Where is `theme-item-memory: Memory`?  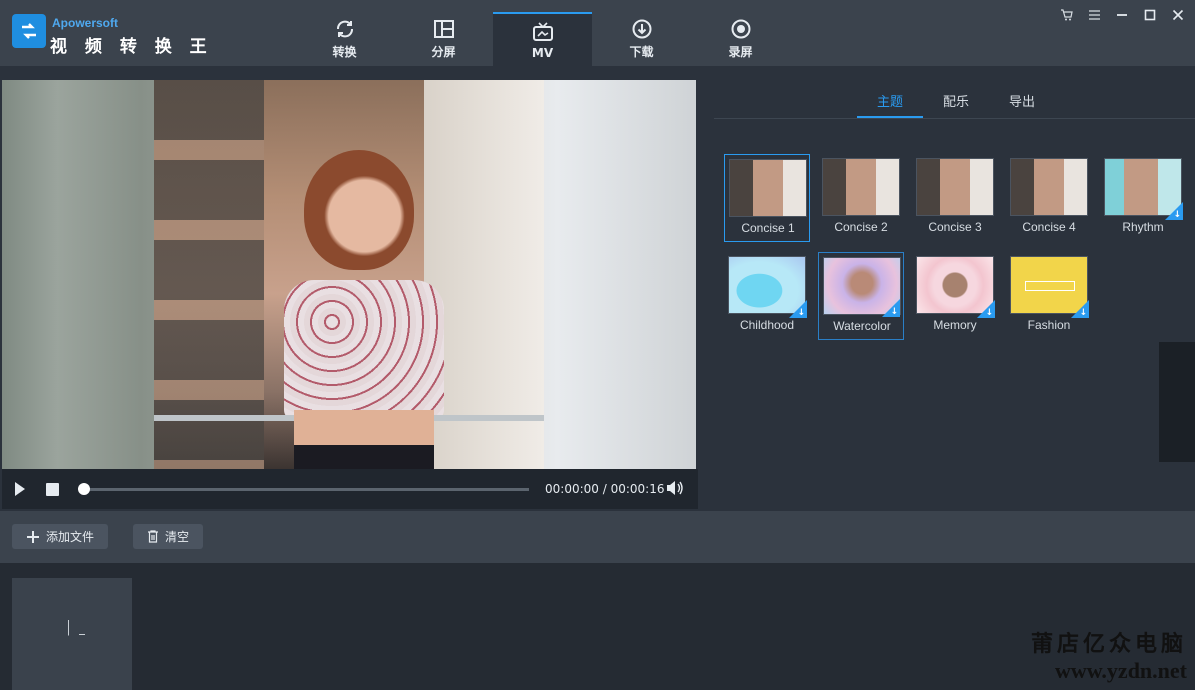
theme-item-memory: Memory is located at coordinates (955, 296).